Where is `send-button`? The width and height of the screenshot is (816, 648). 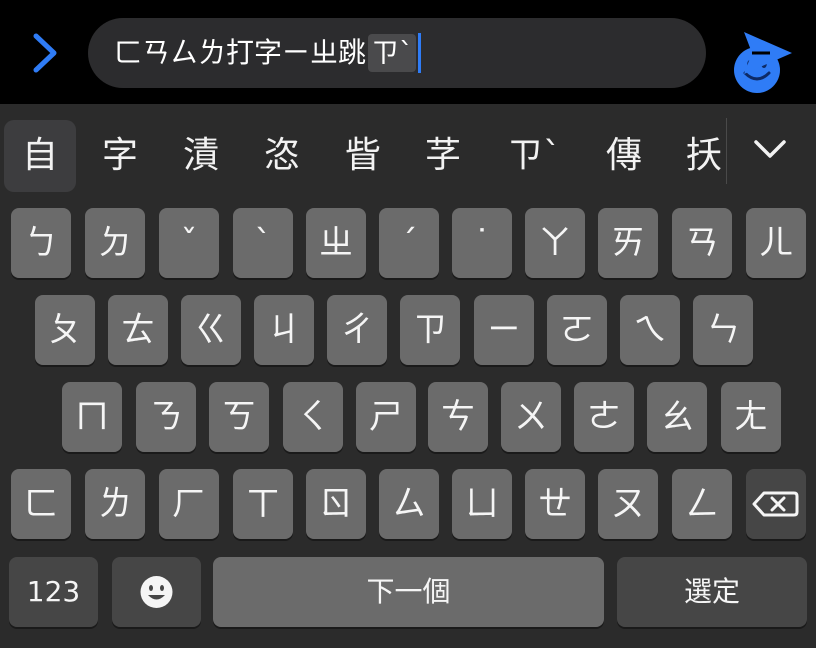
send-button is located at coordinates (768, 53).